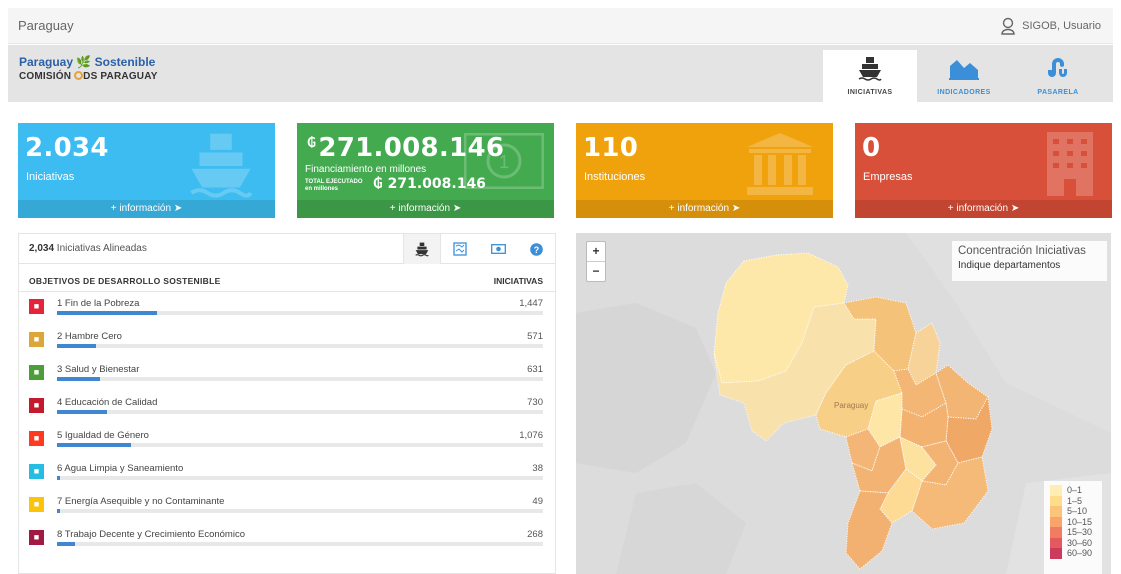 The height and width of the screenshot is (574, 1121). I want to click on table-row: ■ 6 Agua Limpia y Saneamiento 38, so click(287, 473).